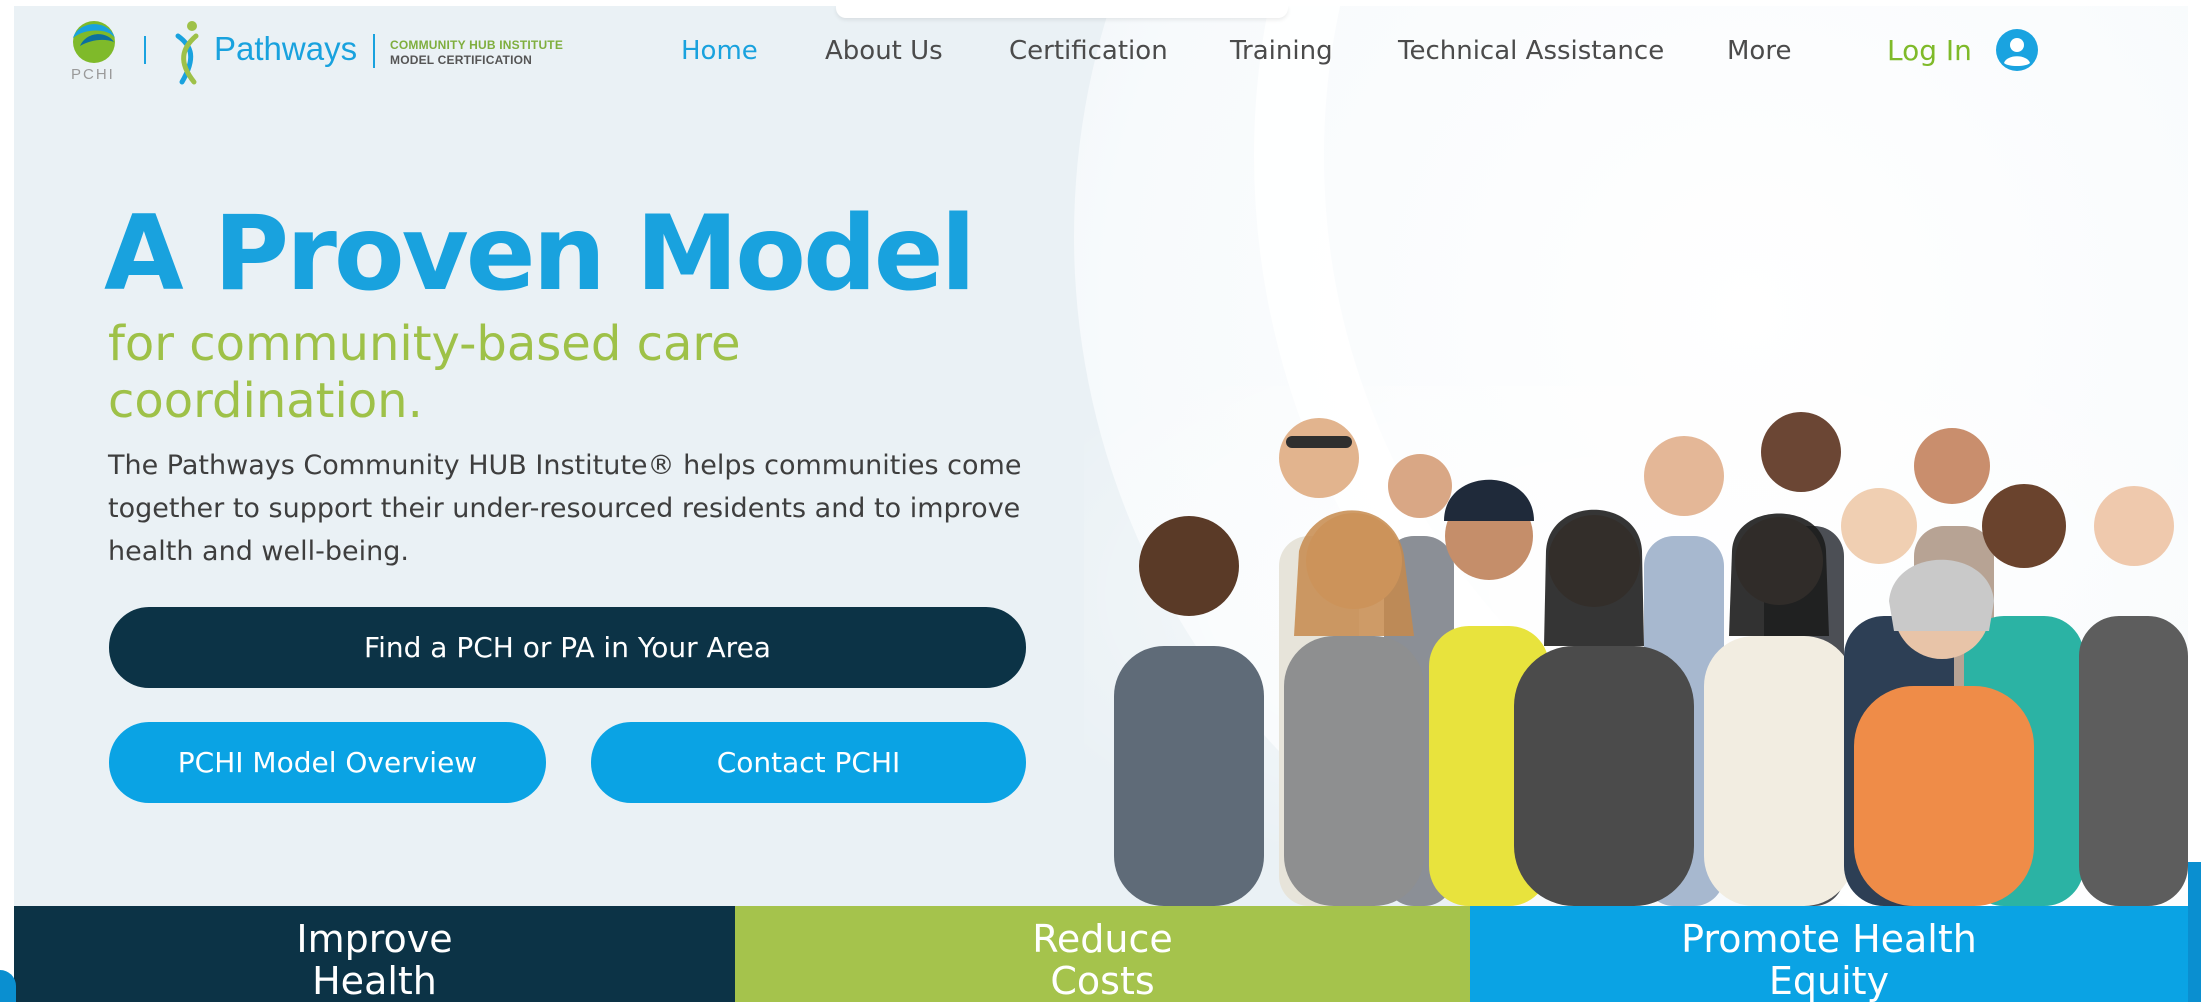  What do you see at coordinates (1829, 980) in the screenshot?
I see `band-label: Equity` at bounding box center [1829, 980].